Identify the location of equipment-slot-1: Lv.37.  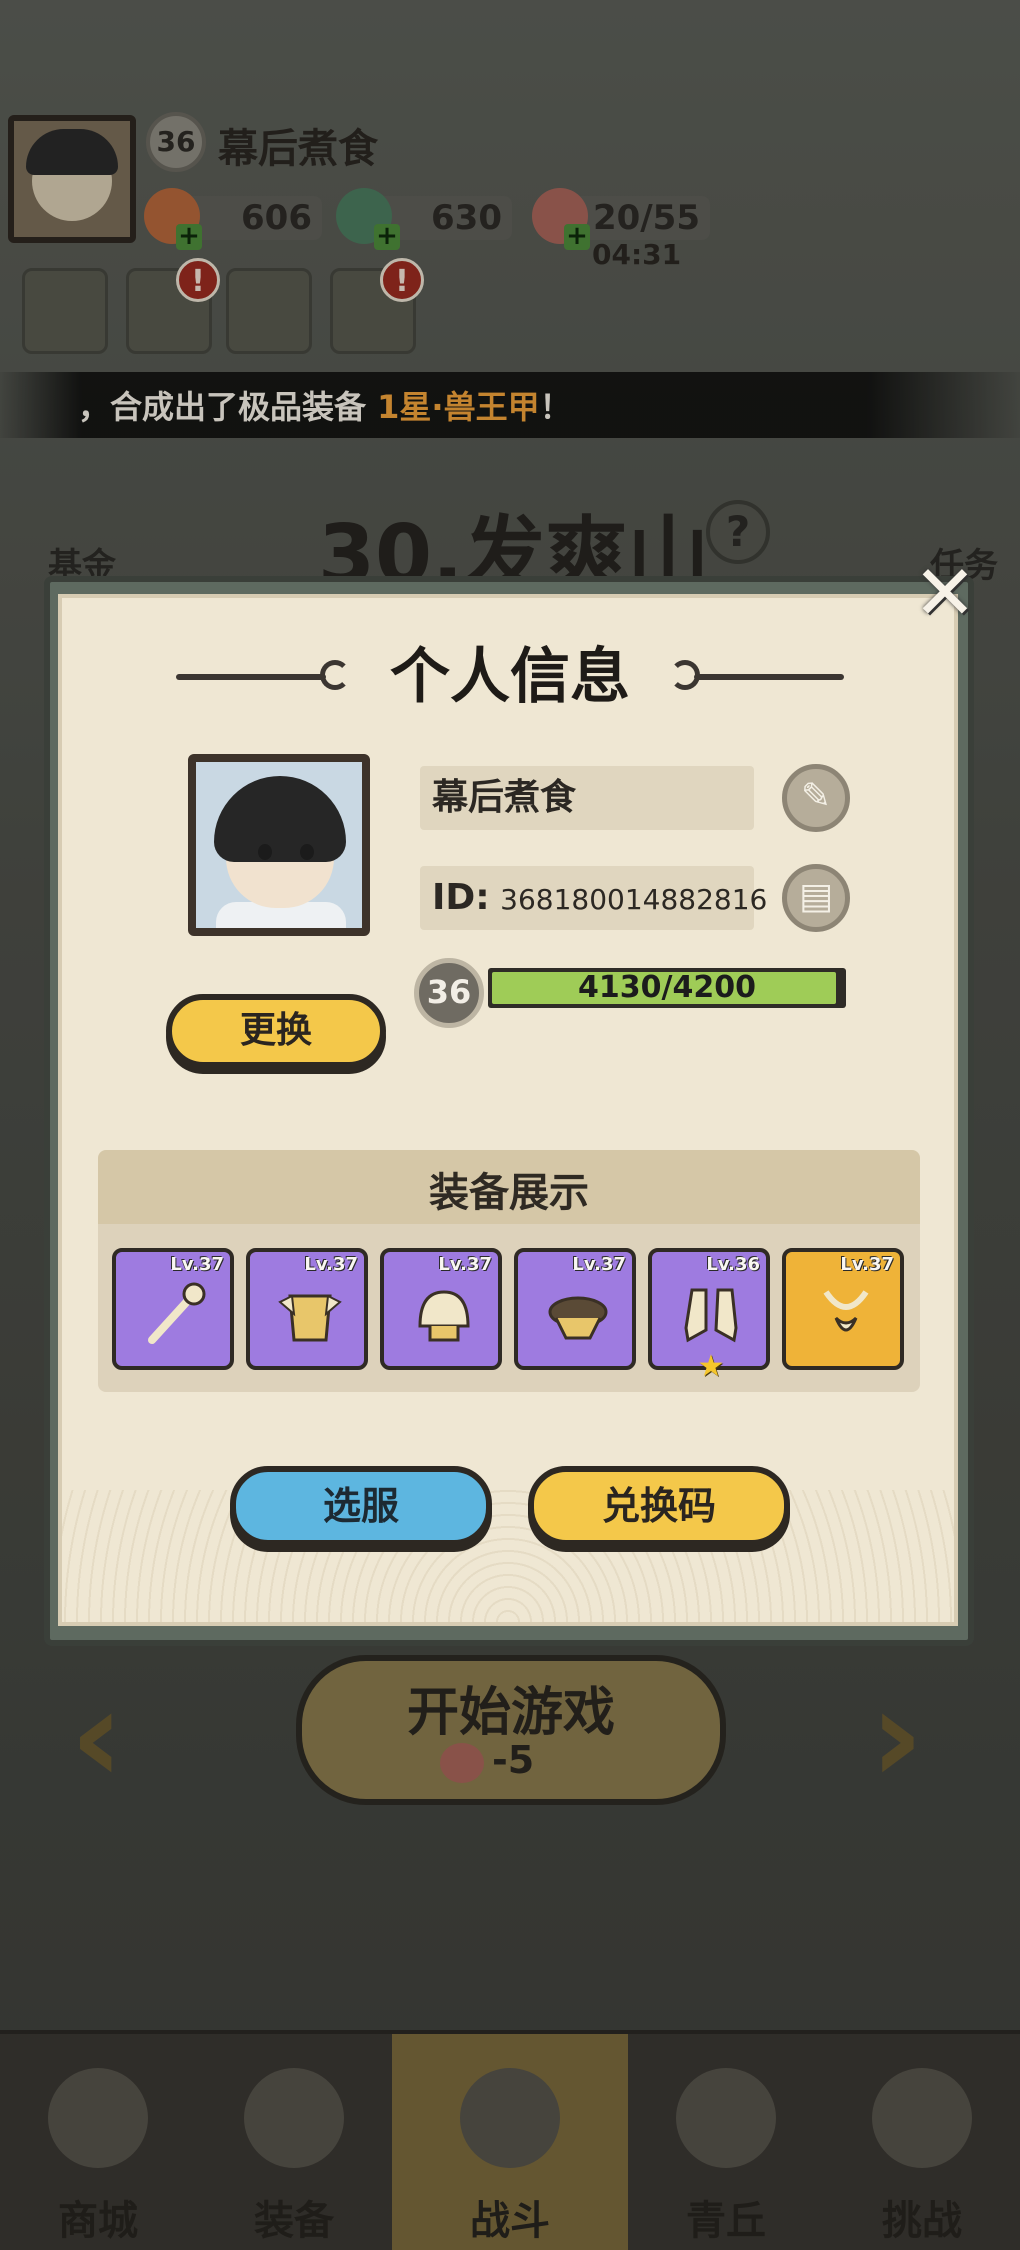
(173, 1309).